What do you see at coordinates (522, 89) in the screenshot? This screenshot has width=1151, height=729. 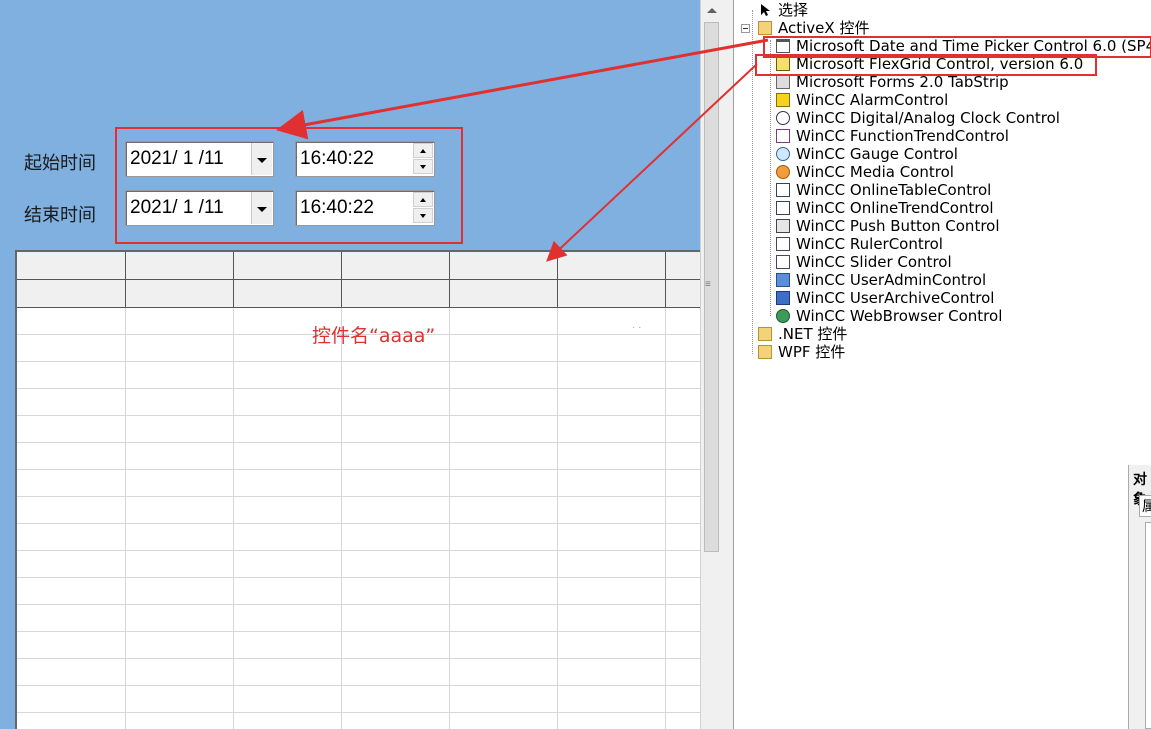 I see `arrow-to-pickers` at bounding box center [522, 89].